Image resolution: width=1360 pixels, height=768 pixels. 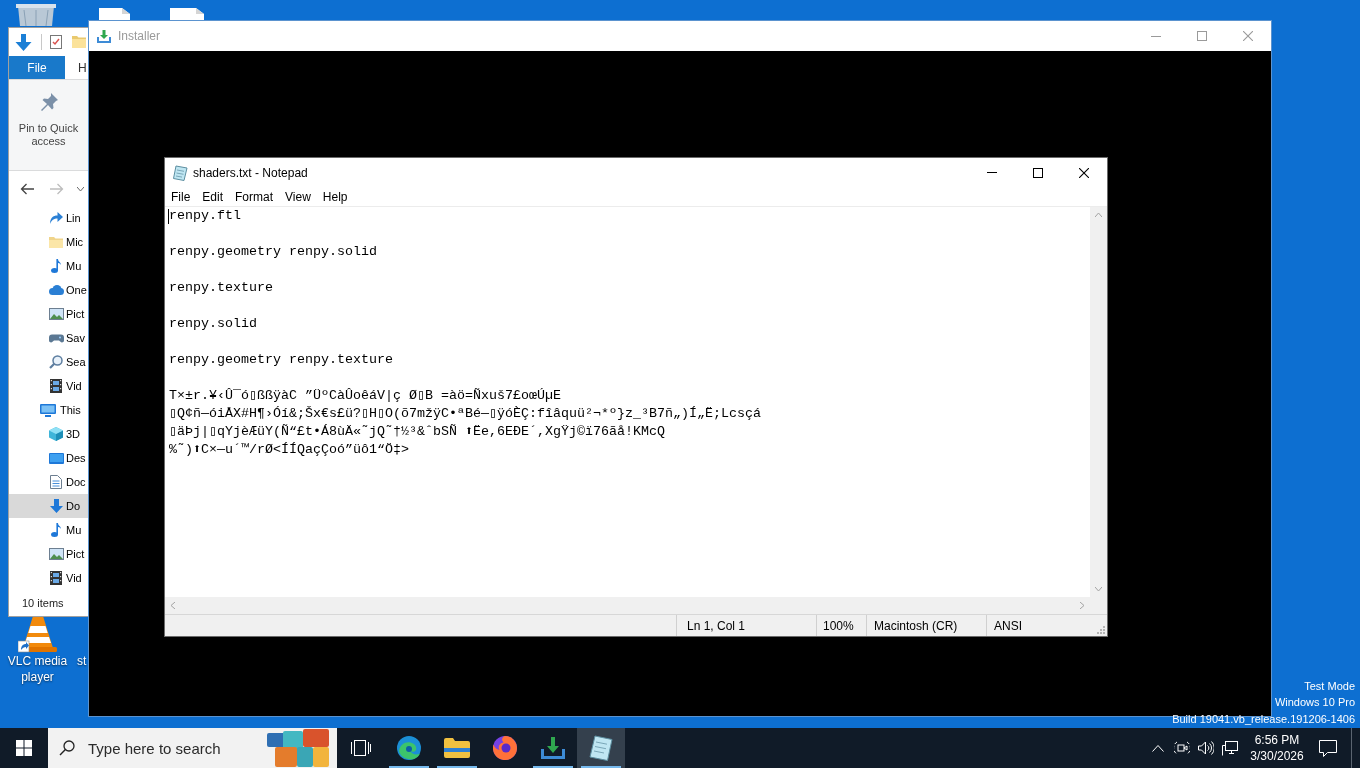 What do you see at coordinates (254, 196) in the screenshot?
I see `menu-item: Format` at bounding box center [254, 196].